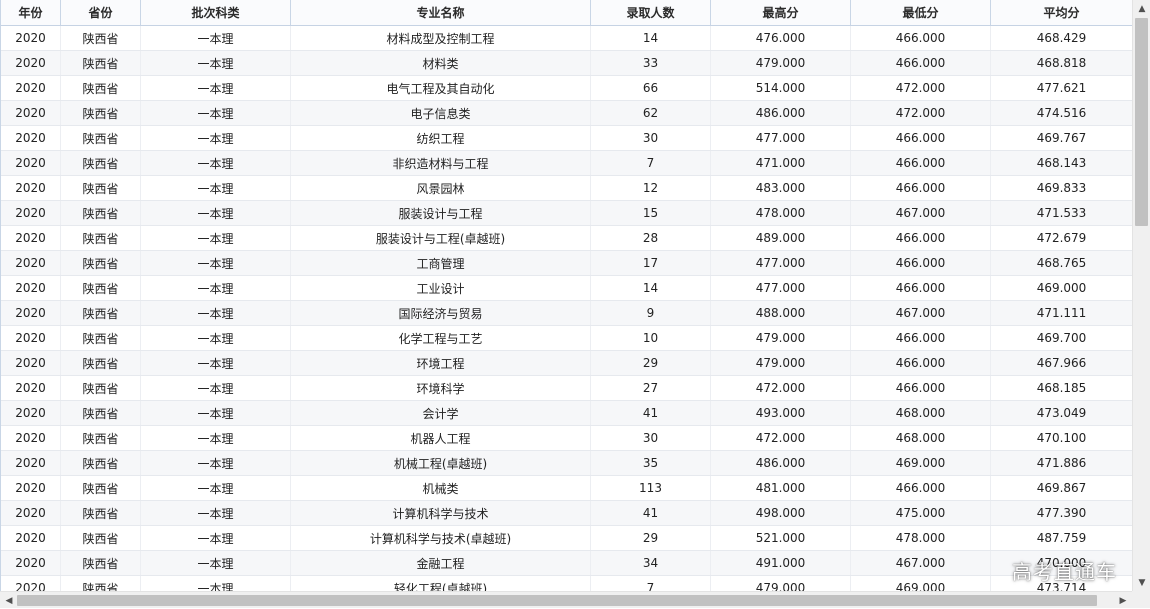 The image size is (1150, 609). What do you see at coordinates (441, 563) in the screenshot?
I see `table-cell: 金融工程` at bounding box center [441, 563].